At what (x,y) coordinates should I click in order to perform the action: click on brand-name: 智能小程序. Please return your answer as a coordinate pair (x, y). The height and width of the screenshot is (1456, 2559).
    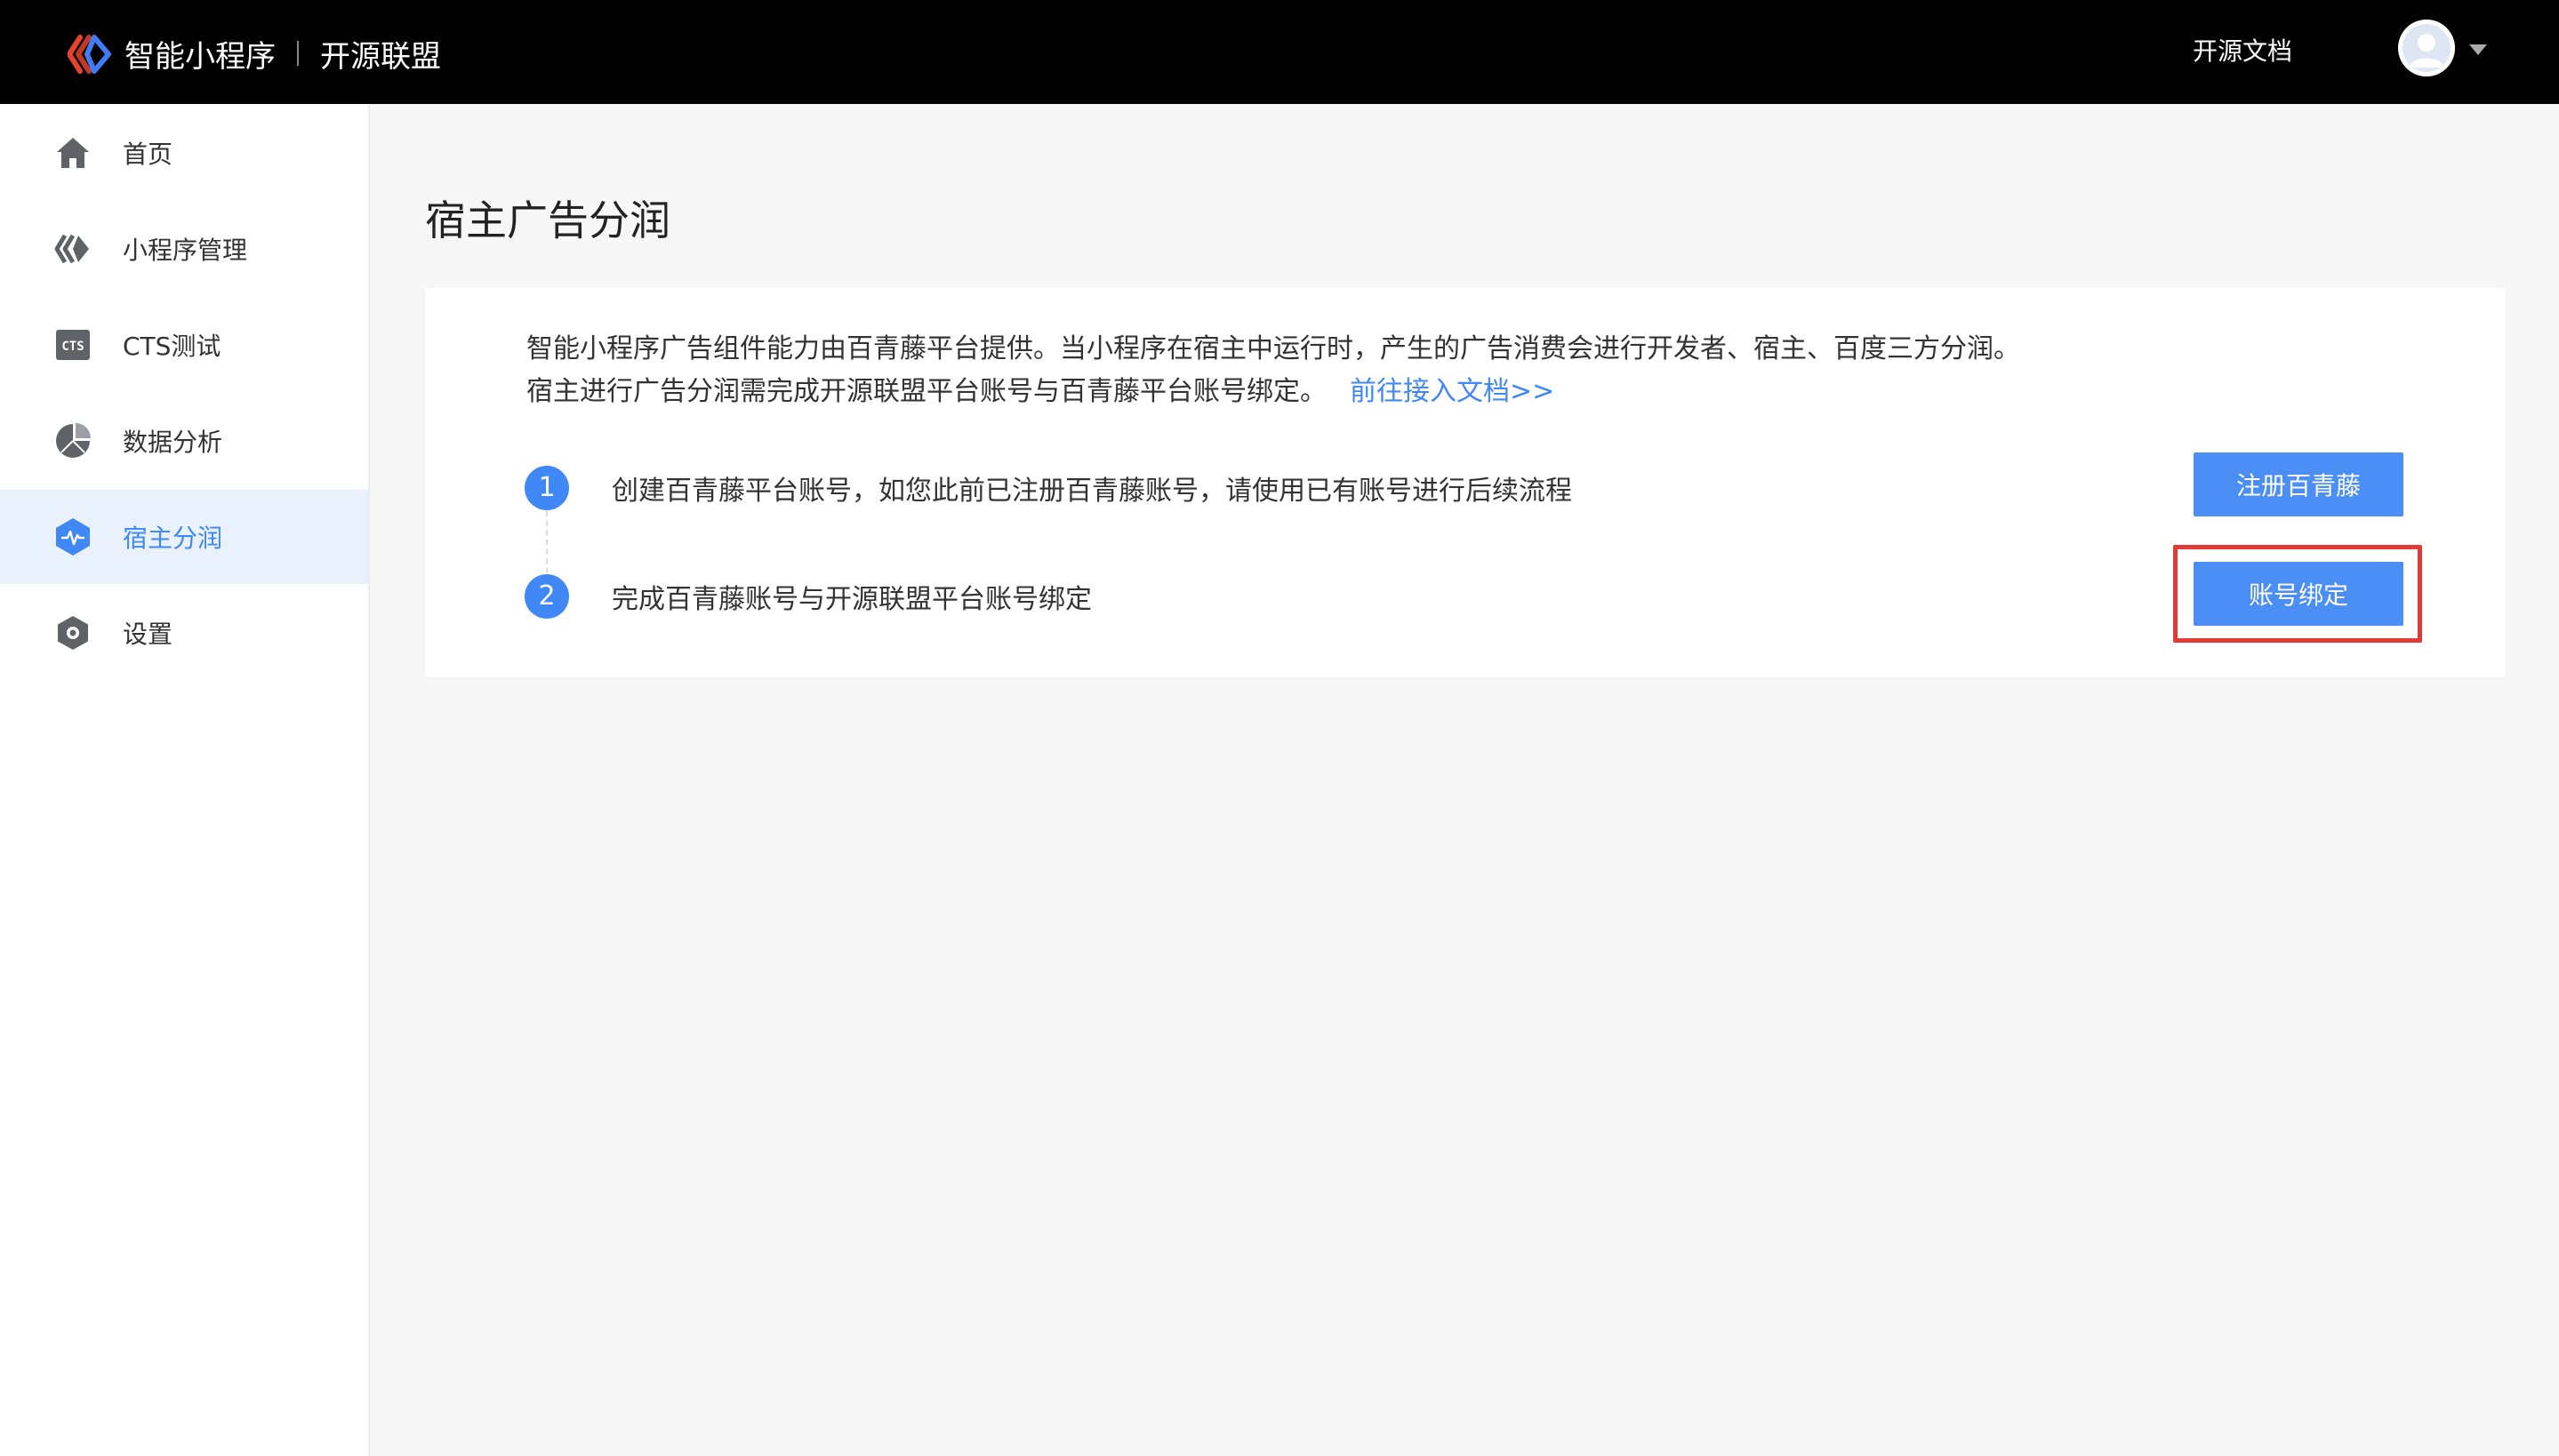
    Looking at the image, I should click on (200, 56).